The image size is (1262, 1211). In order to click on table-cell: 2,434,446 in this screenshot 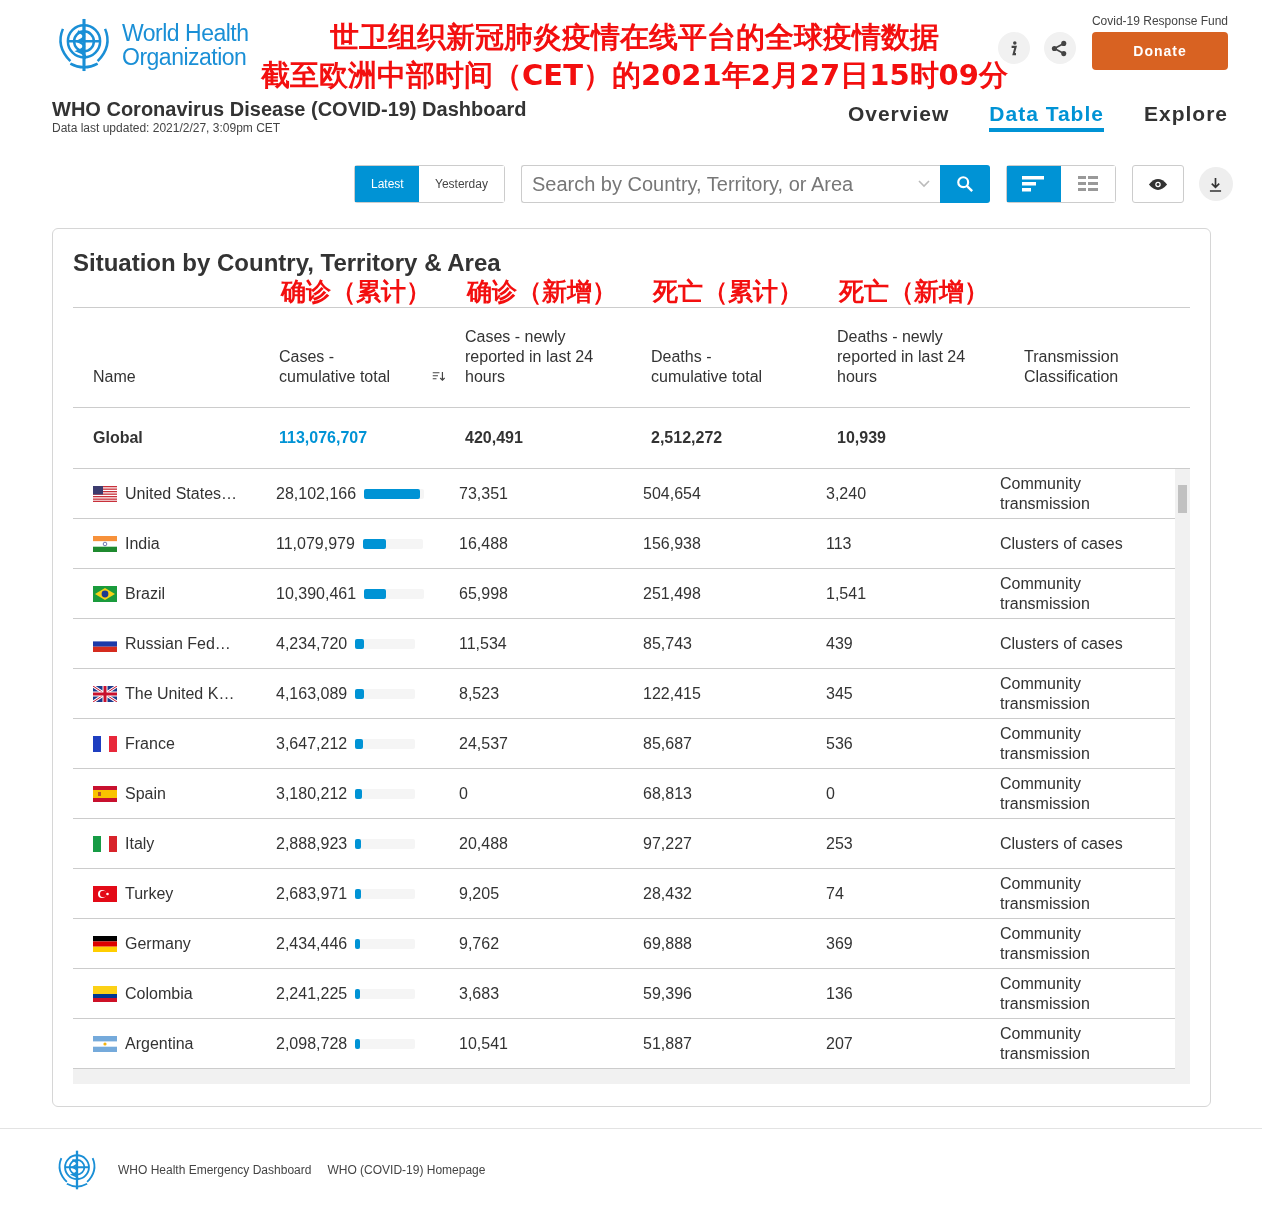, I will do `click(312, 943)`.